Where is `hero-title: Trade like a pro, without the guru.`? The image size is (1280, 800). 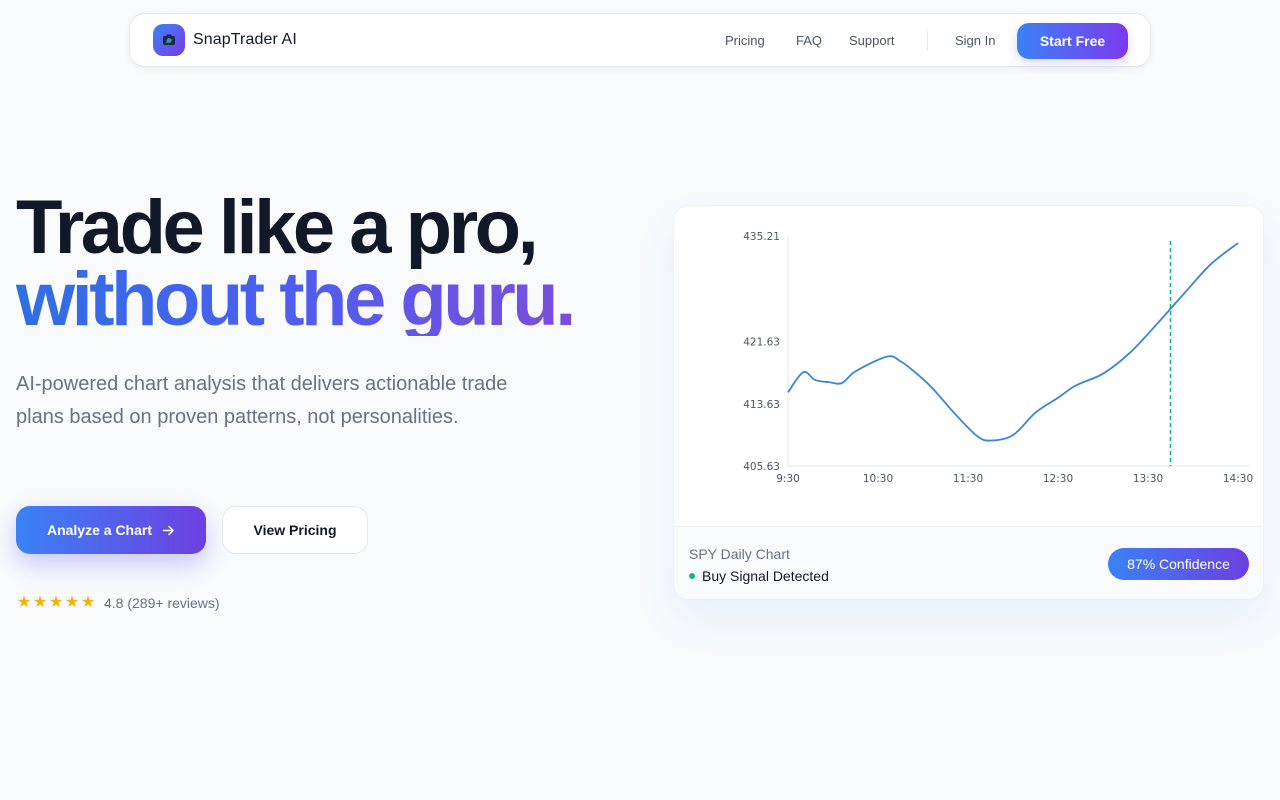
hero-title: Trade like a pro, without the guru. is located at coordinates (296, 263).